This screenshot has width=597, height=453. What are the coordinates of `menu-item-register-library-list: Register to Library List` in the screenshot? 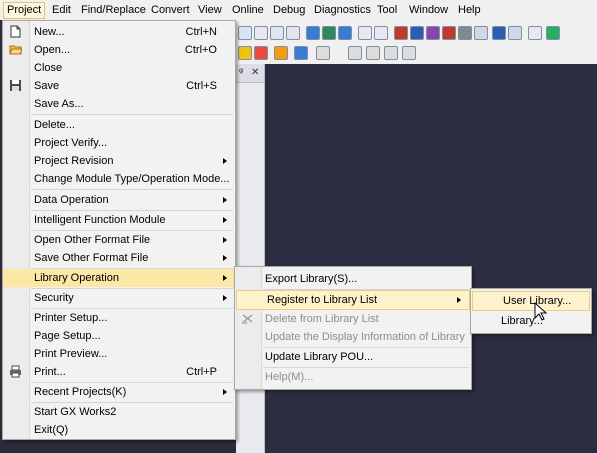 It's located at (353, 300).